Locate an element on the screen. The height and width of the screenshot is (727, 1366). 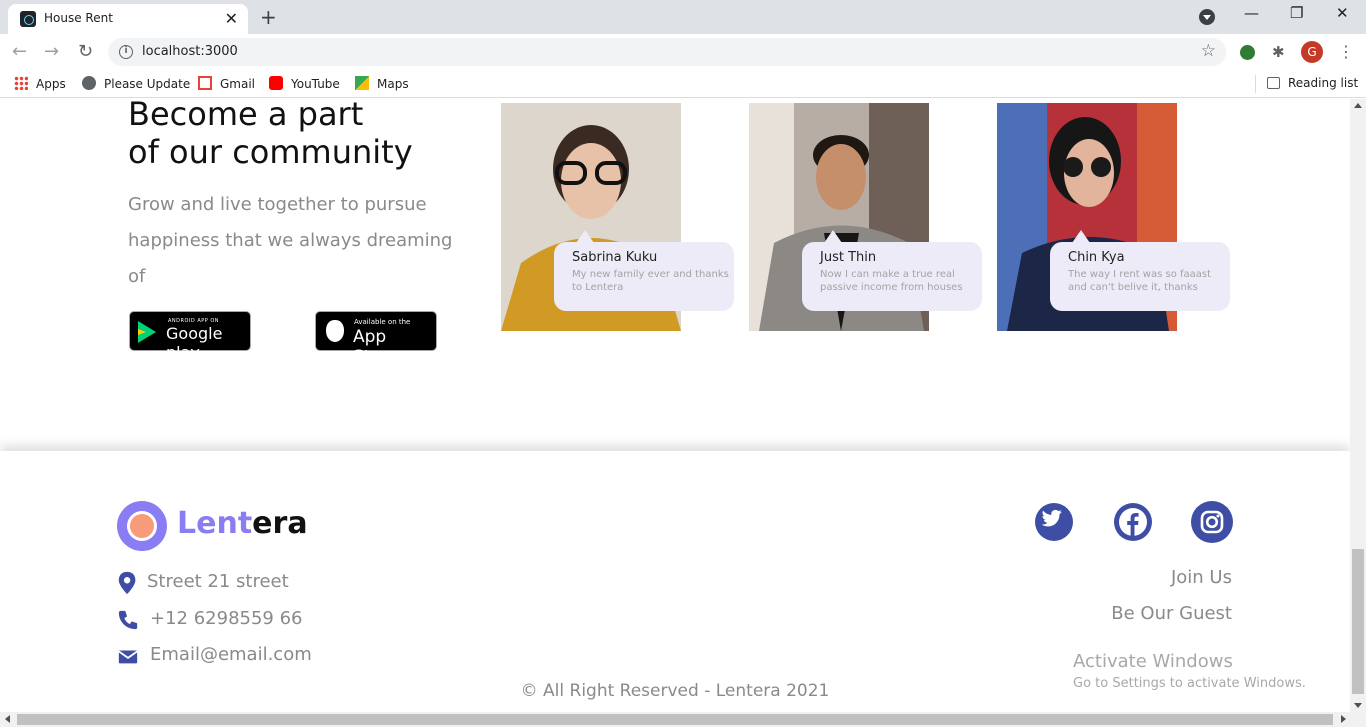
extension-globe-icon is located at coordinates (1247, 52).